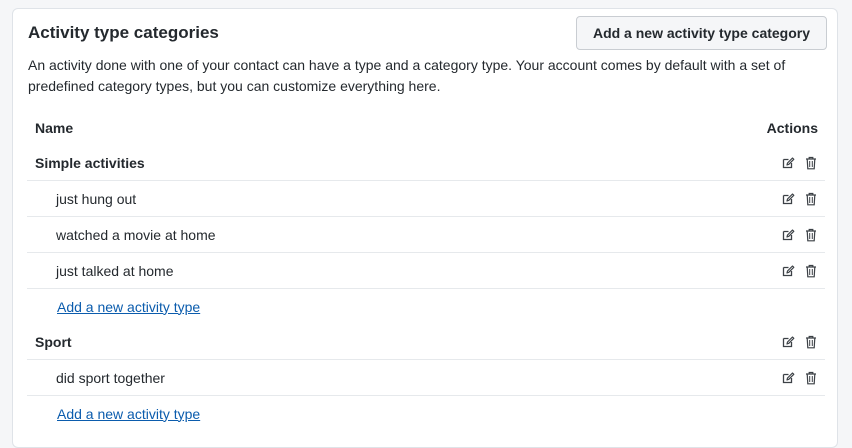  What do you see at coordinates (426, 198) in the screenshot?
I see `activity-type-row: just hung out` at bounding box center [426, 198].